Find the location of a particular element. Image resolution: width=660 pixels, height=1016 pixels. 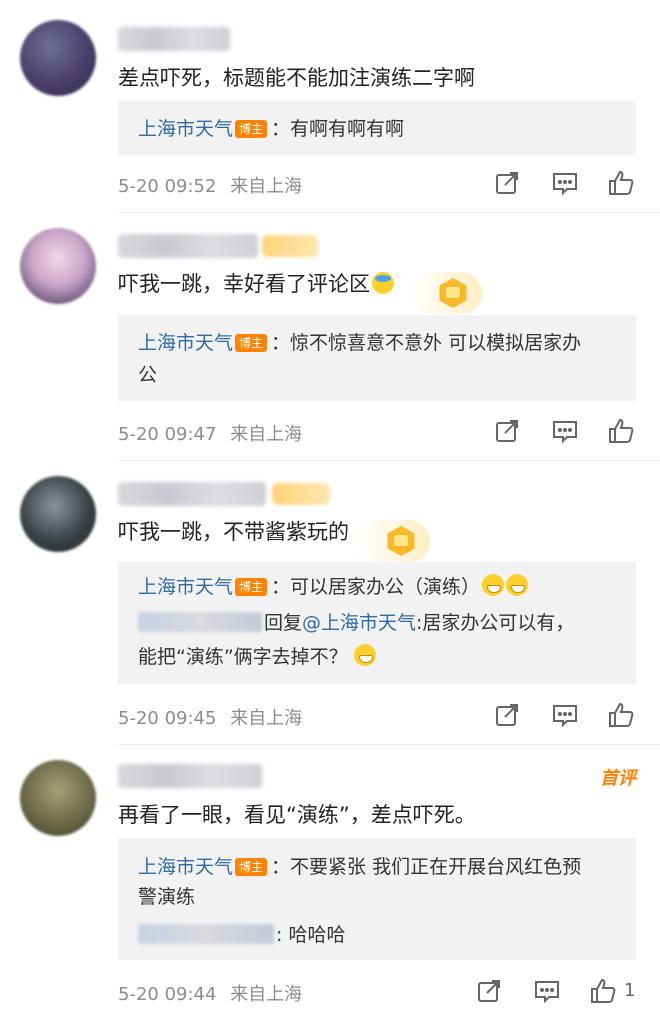

reply-line: 上海市天气 博主 ：有啊有啊有啊 is located at coordinates (271, 129).